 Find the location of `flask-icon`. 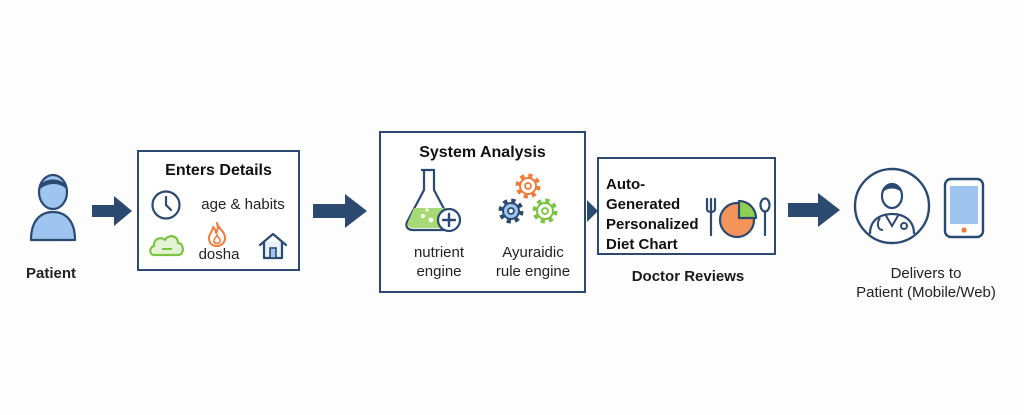

flask-icon is located at coordinates (433, 200).